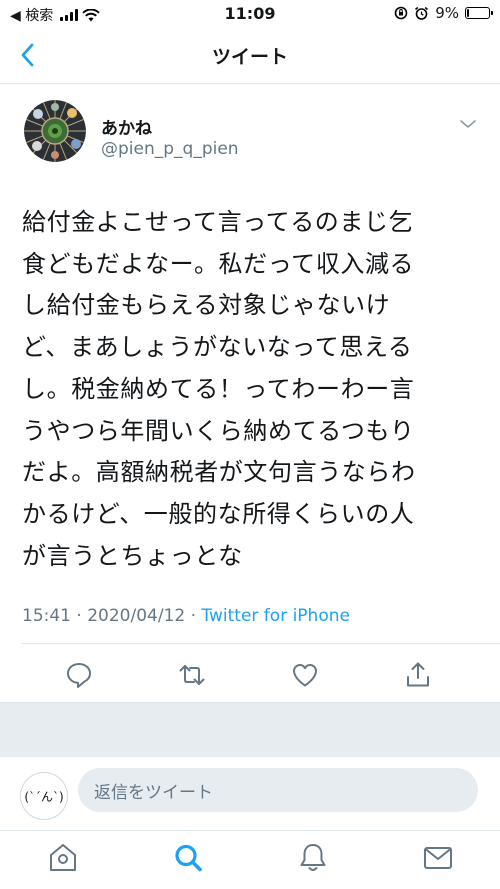 Image resolution: width=500 pixels, height=889 pixels. Describe the element at coordinates (46, 616) in the screenshot. I see `tweet-time: 15:41` at that location.